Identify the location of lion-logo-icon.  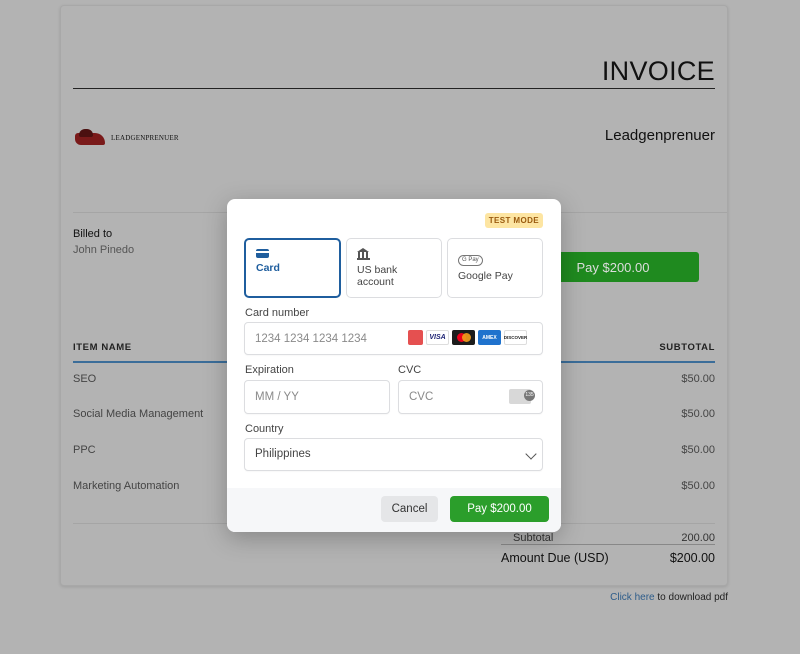
(91, 138).